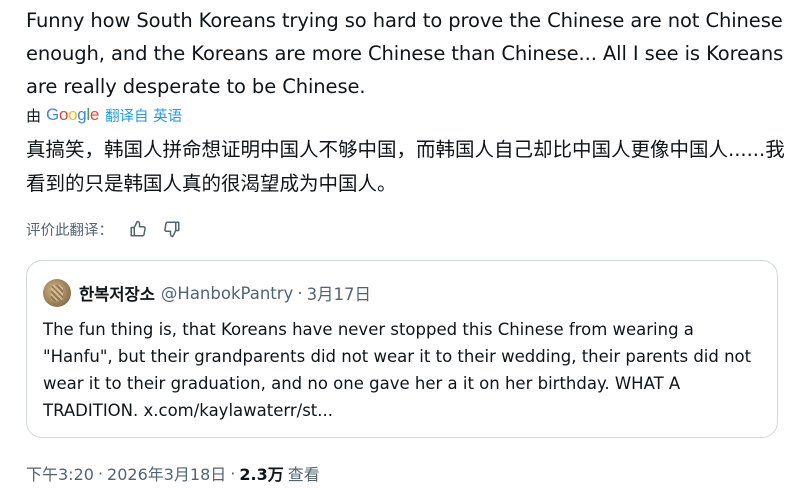 This screenshot has height=488, width=800. What do you see at coordinates (143, 115) in the screenshot?
I see `translate-from-link: 翻译自 英语` at bounding box center [143, 115].